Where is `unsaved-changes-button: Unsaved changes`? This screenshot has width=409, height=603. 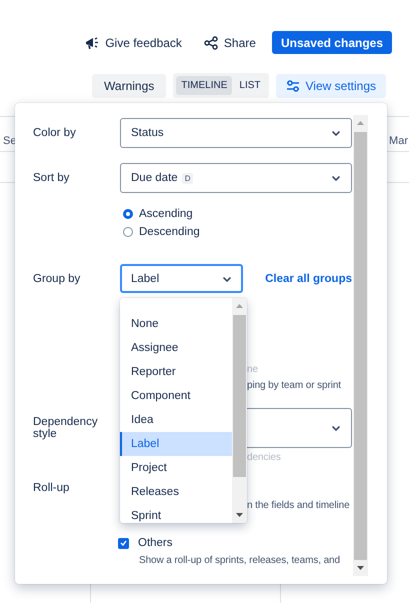
unsaved-changes-button: Unsaved changes is located at coordinates (332, 42).